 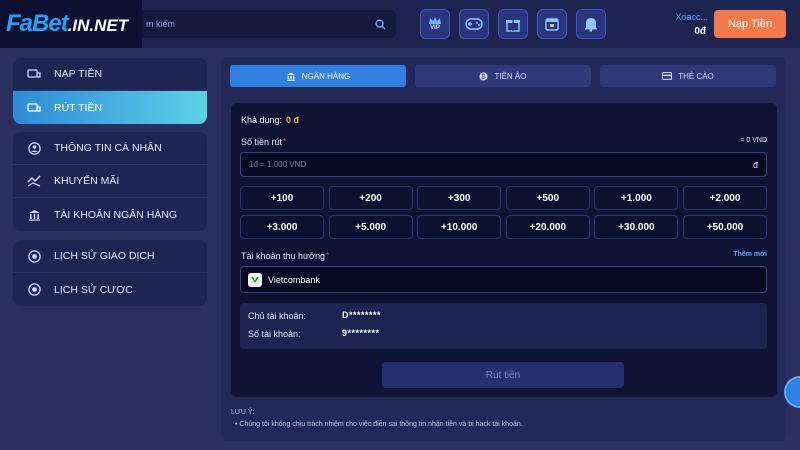 What do you see at coordinates (636, 198) in the screenshot?
I see `quick-amount-button: +1.000` at bounding box center [636, 198].